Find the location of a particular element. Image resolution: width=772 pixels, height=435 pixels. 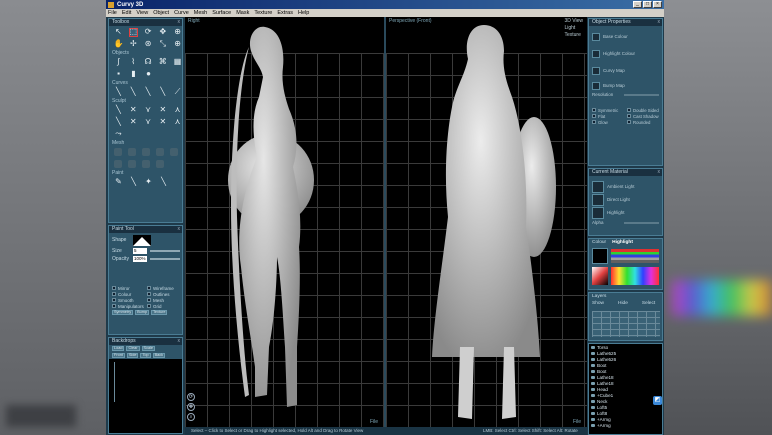

layers-select-button: Select is located at coordinates (648, 303).